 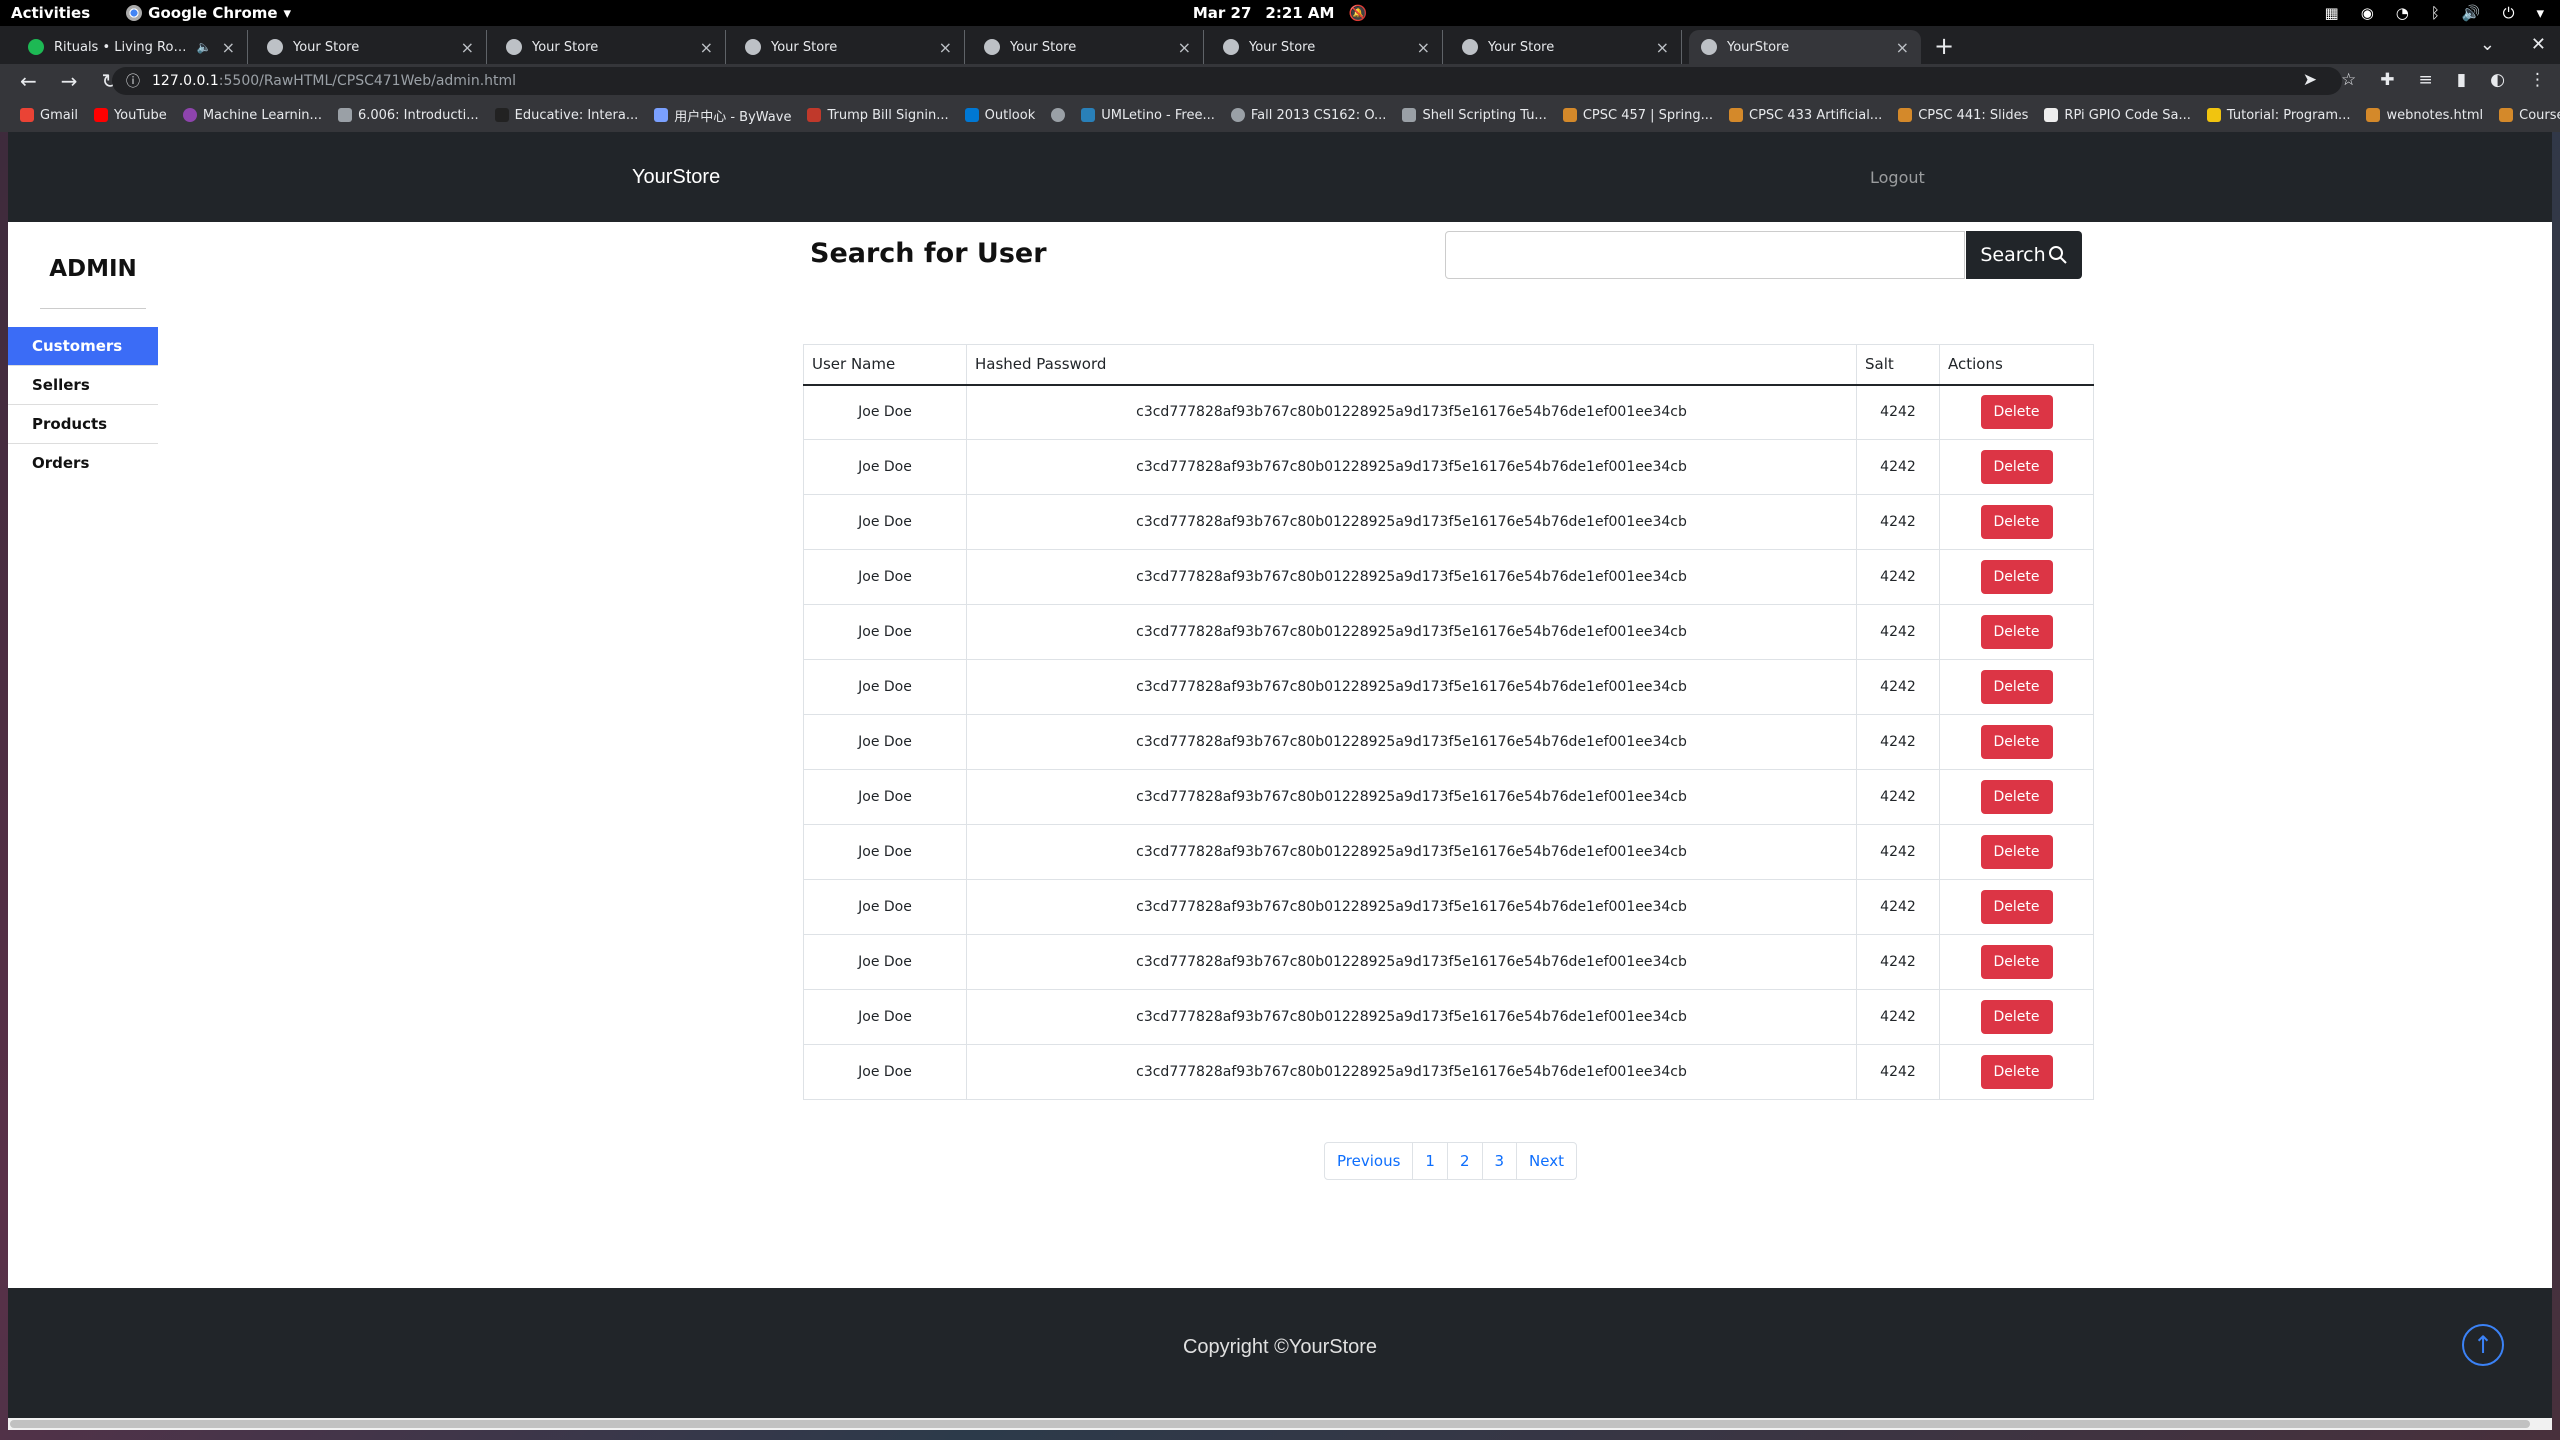 I want to click on sidebar-item-orders: Orders, so click(x=83, y=463).